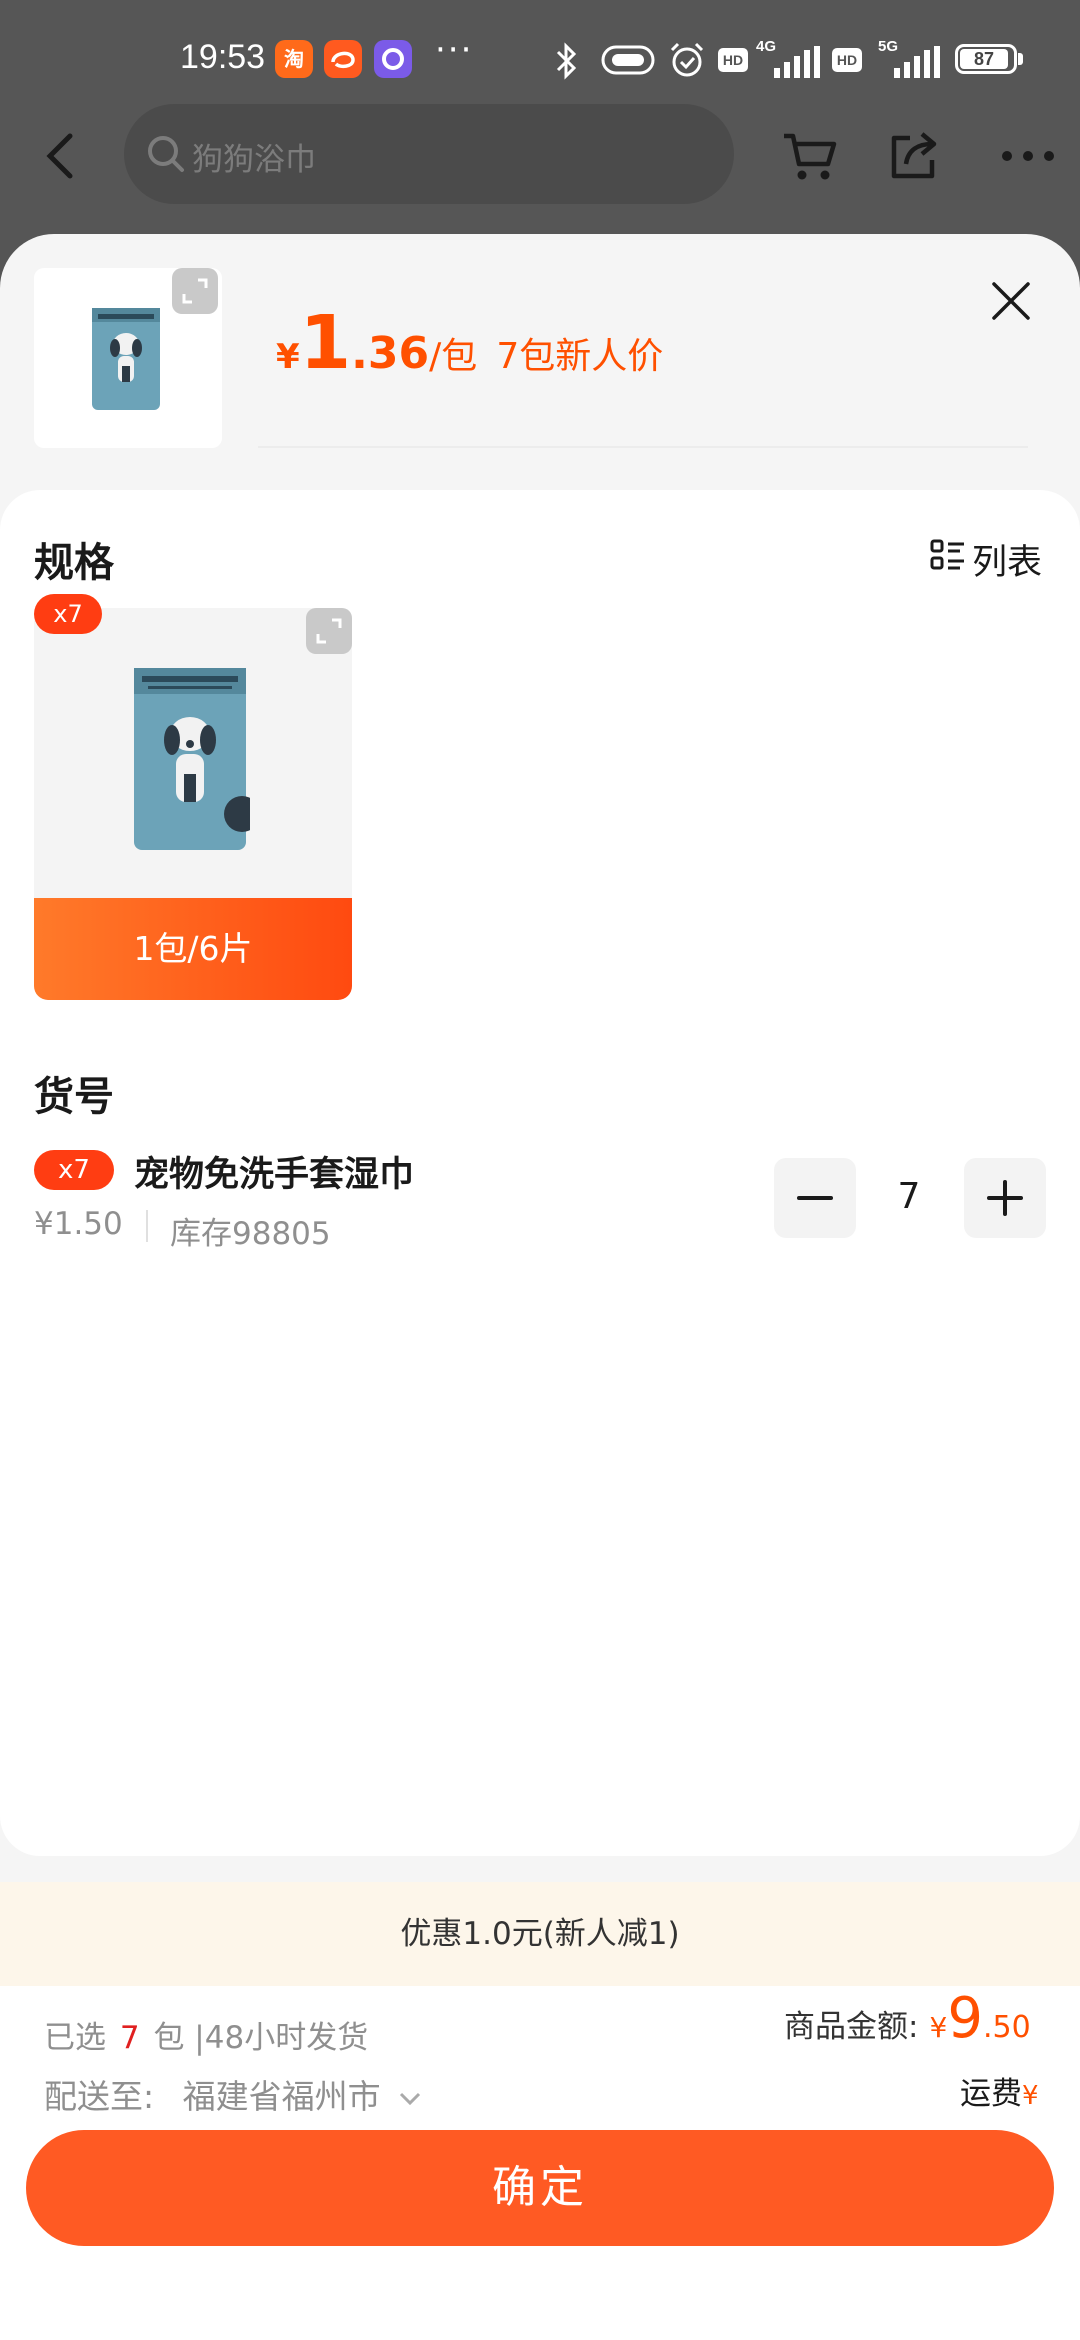 The width and height of the screenshot is (1080, 2340). I want to click on shipping-row: 运费¥, so click(999, 2090).